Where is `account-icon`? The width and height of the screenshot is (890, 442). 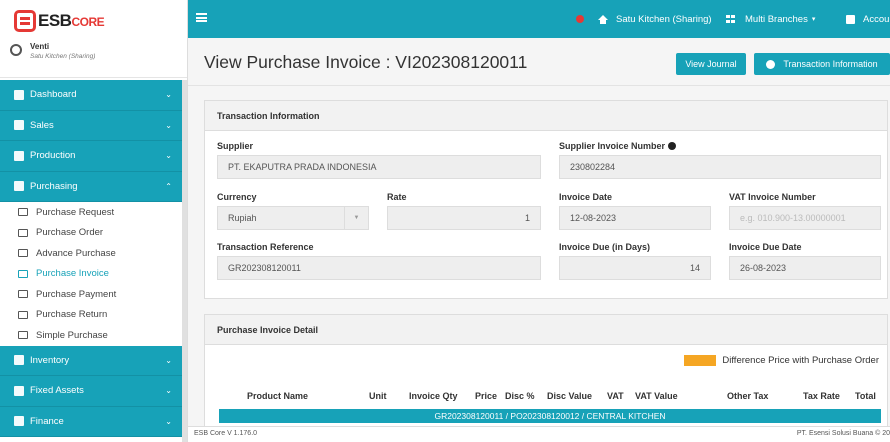 account-icon is located at coordinates (850, 19).